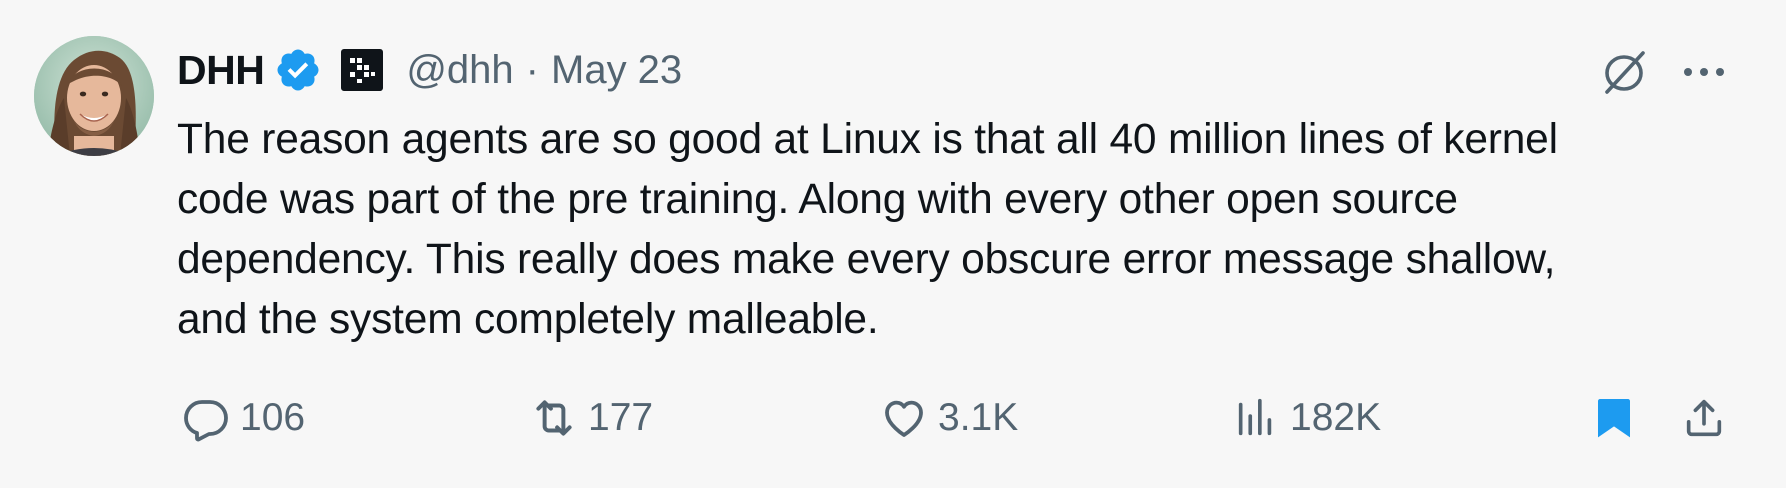 The width and height of the screenshot is (1786, 488). I want to click on affiliate-logo-icon, so click(362, 70).